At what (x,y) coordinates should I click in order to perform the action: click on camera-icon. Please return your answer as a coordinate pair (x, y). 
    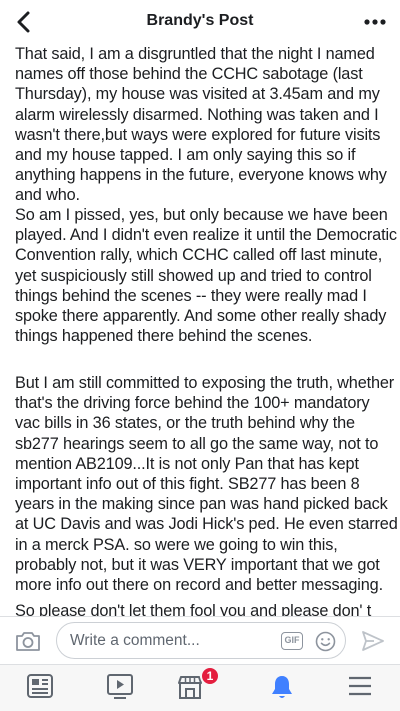
    Looking at the image, I should click on (28, 641).